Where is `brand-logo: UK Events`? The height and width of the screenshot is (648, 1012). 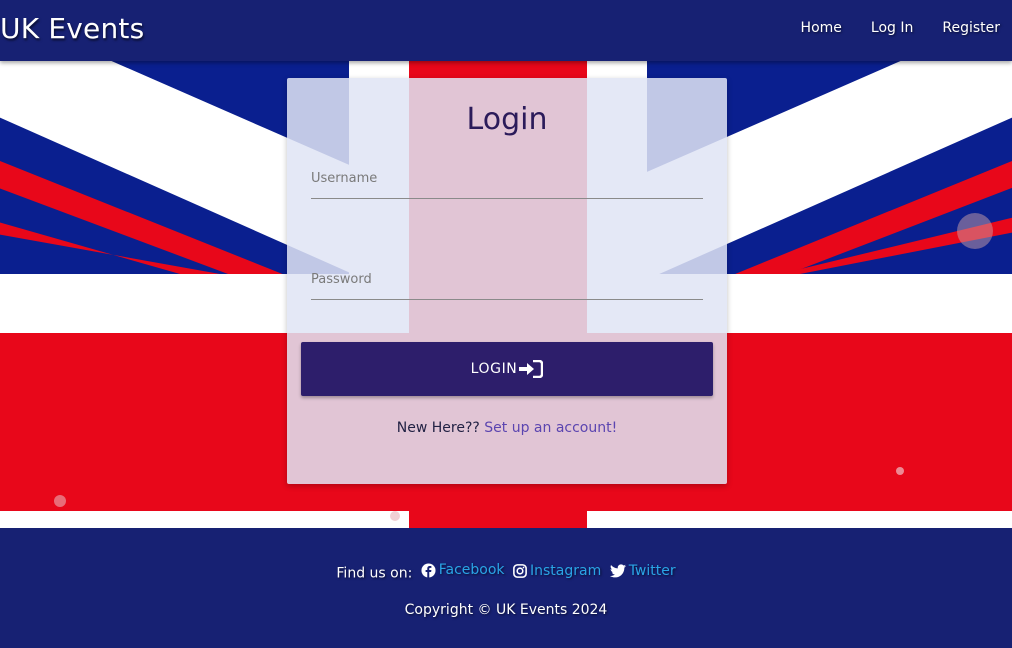 brand-logo: UK Events is located at coordinates (72, 28).